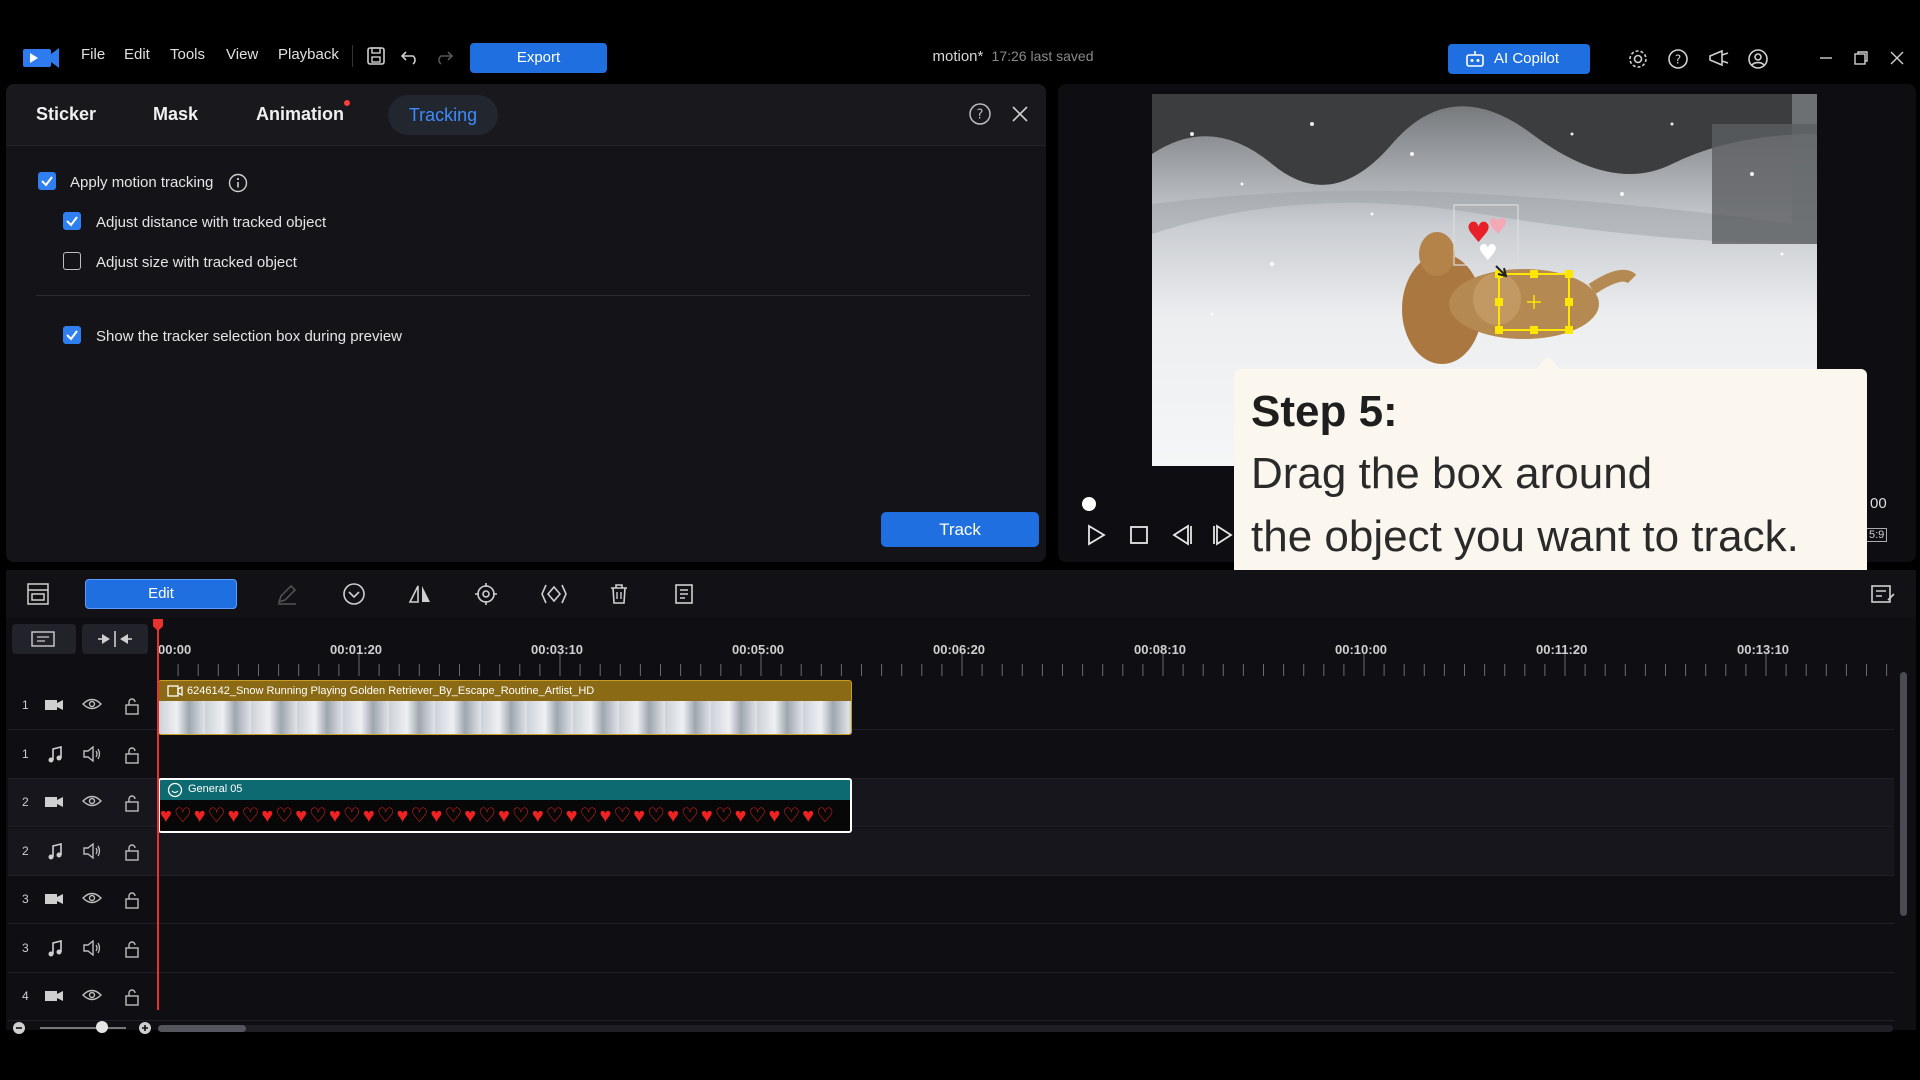 The height and width of the screenshot is (1080, 1920). What do you see at coordinates (1023, 654) in the screenshot?
I see `timeline-ruler` at bounding box center [1023, 654].